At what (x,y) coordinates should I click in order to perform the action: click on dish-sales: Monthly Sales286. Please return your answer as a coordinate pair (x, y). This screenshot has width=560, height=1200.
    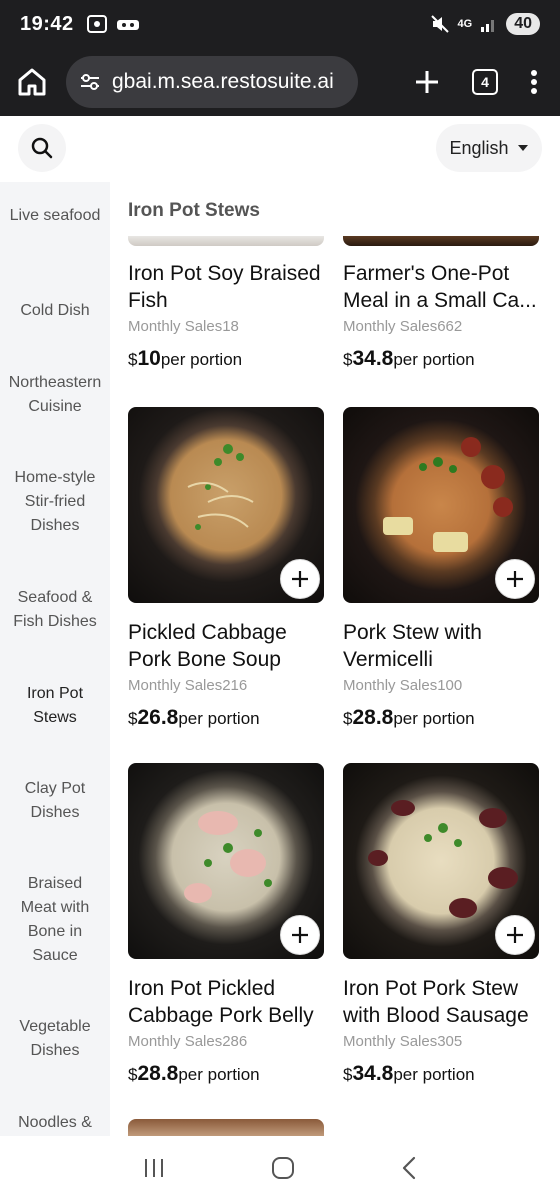
    Looking at the image, I should click on (188, 1041).